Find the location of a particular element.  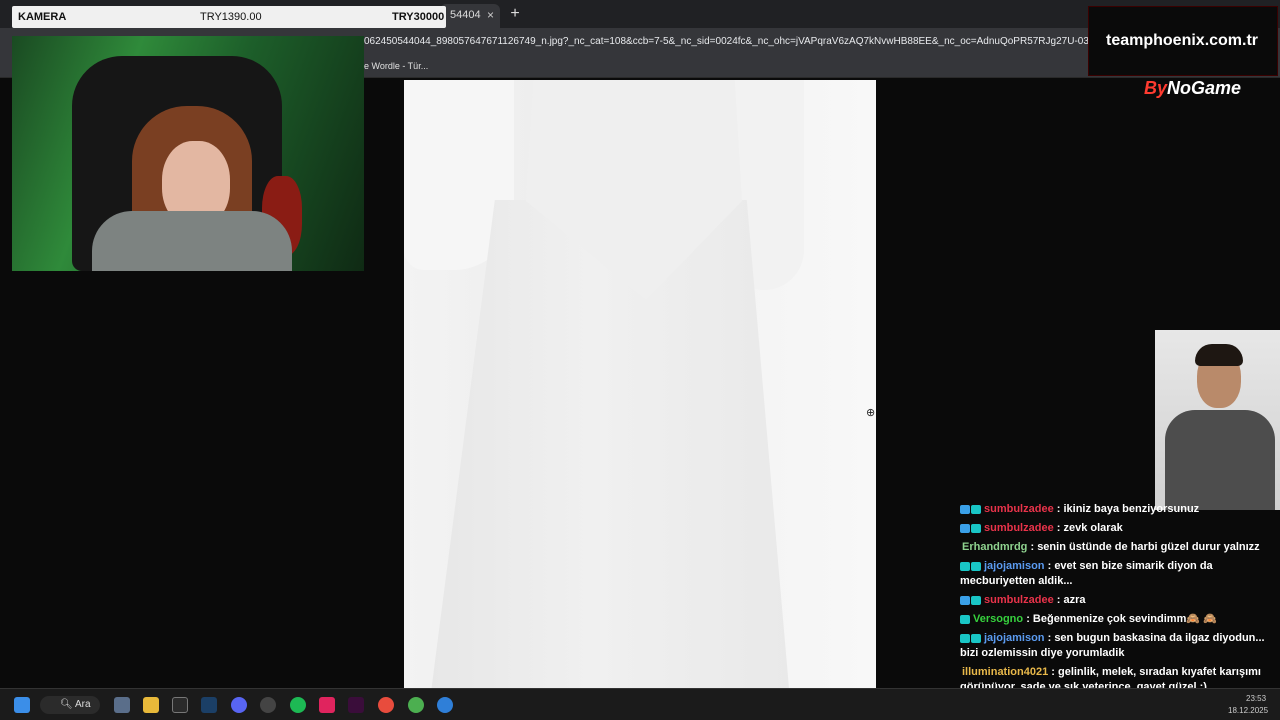

guest-photo is located at coordinates (1217, 420).